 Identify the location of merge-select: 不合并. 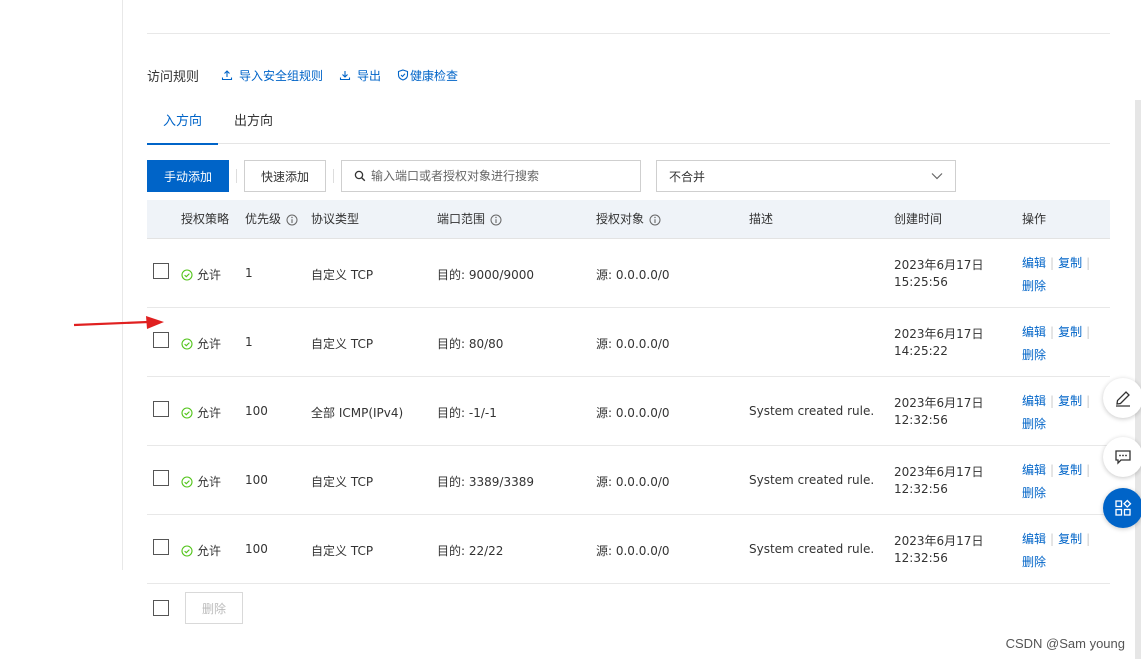
(806, 176).